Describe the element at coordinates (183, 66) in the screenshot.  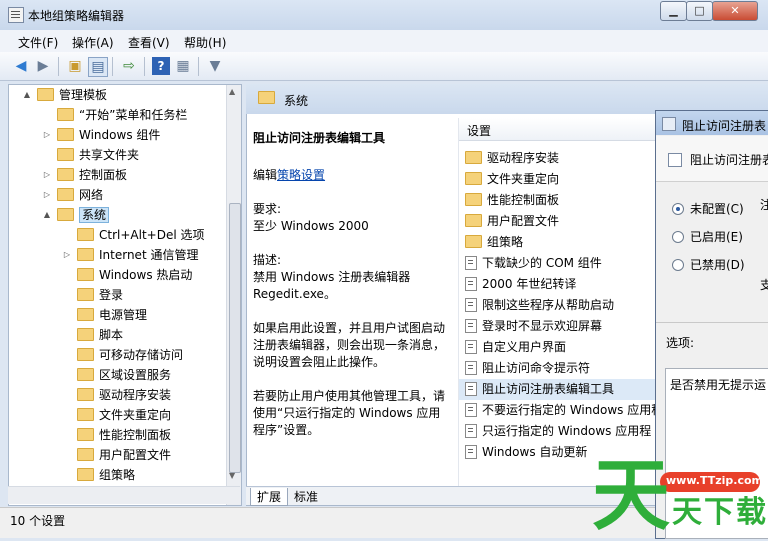
I see `properties-icon: ▦` at that location.